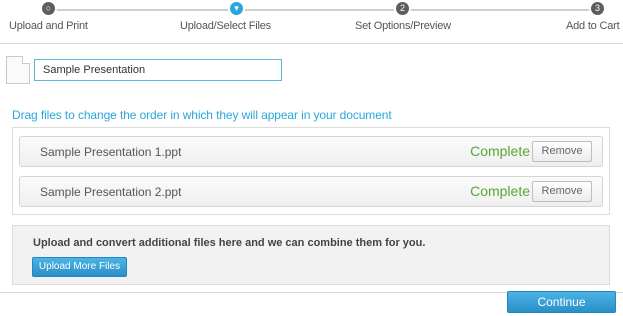  What do you see at coordinates (18, 70) in the screenshot?
I see `document-icon` at bounding box center [18, 70].